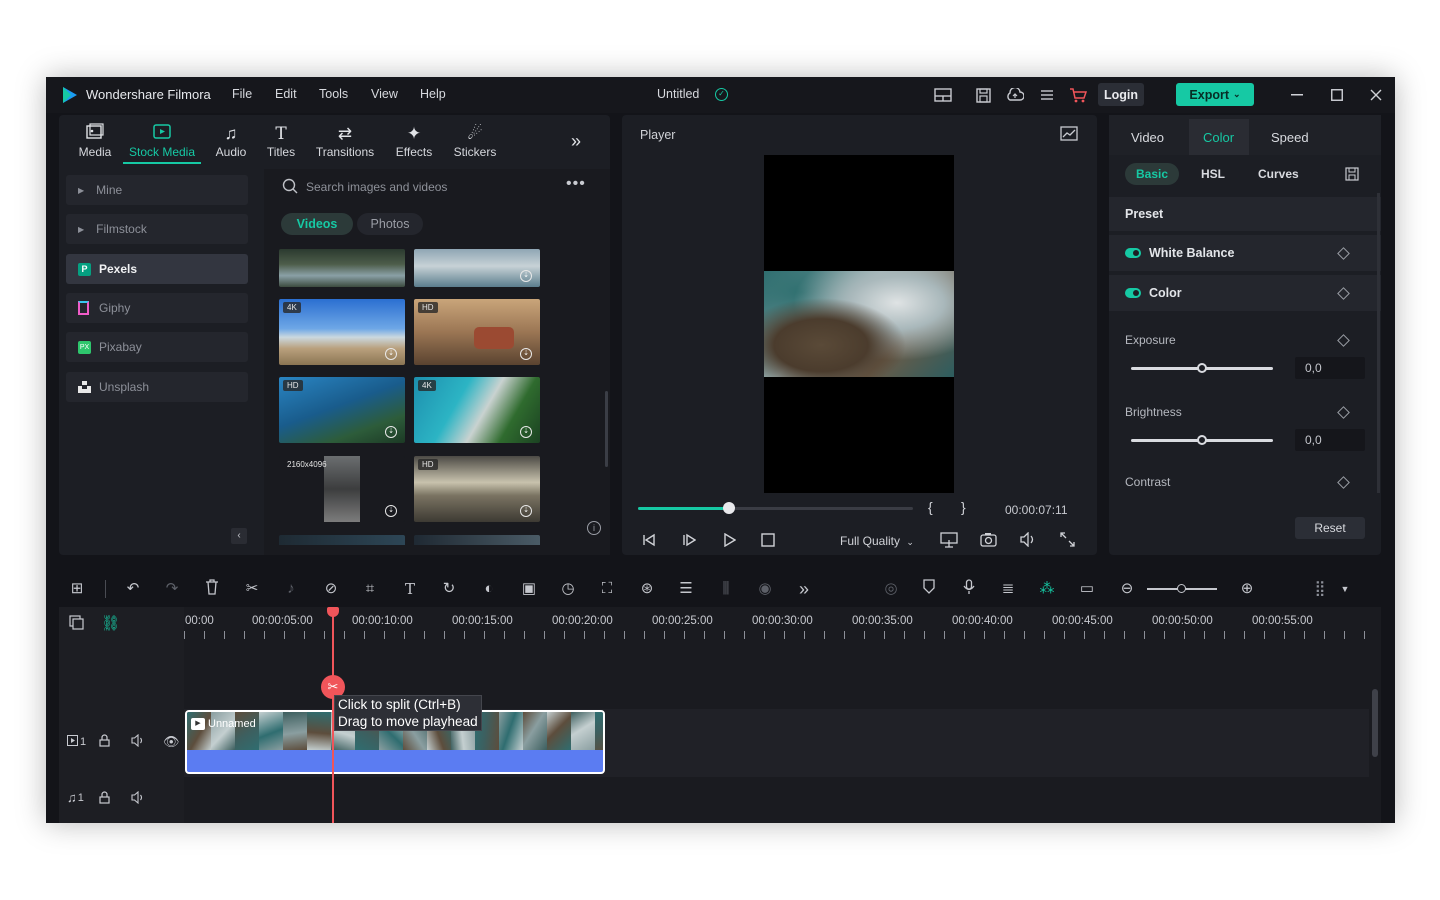 Image resolution: width=1440 pixels, height=900 pixels. I want to click on stop-icon, so click(768, 542).